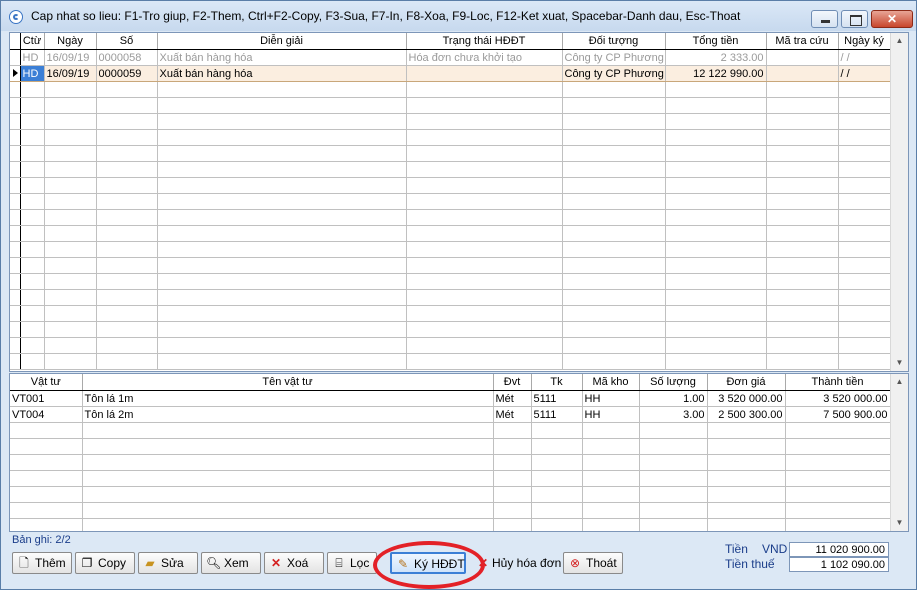  Describe the element at coordinates (32, 41) in the screenshot. I see `col-ctu: Ctừ` at that location.